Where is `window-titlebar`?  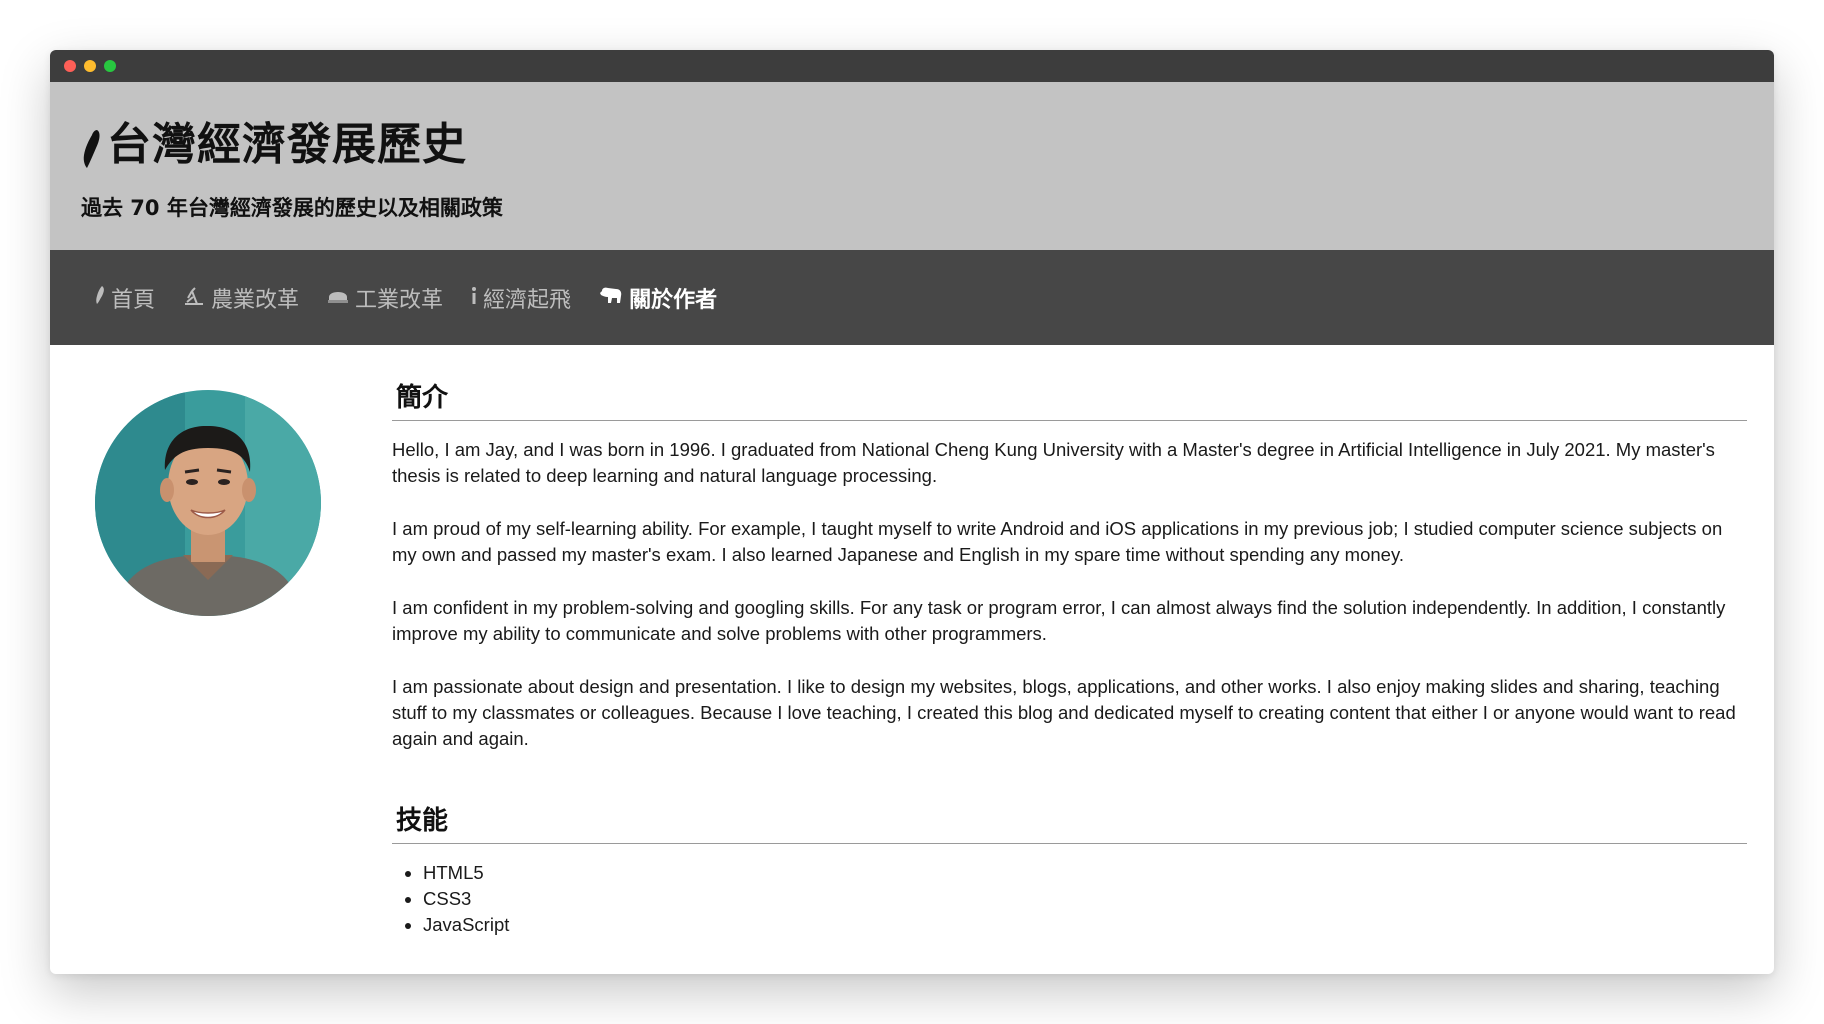
window-titlebar is located at coordinates (912, 66).